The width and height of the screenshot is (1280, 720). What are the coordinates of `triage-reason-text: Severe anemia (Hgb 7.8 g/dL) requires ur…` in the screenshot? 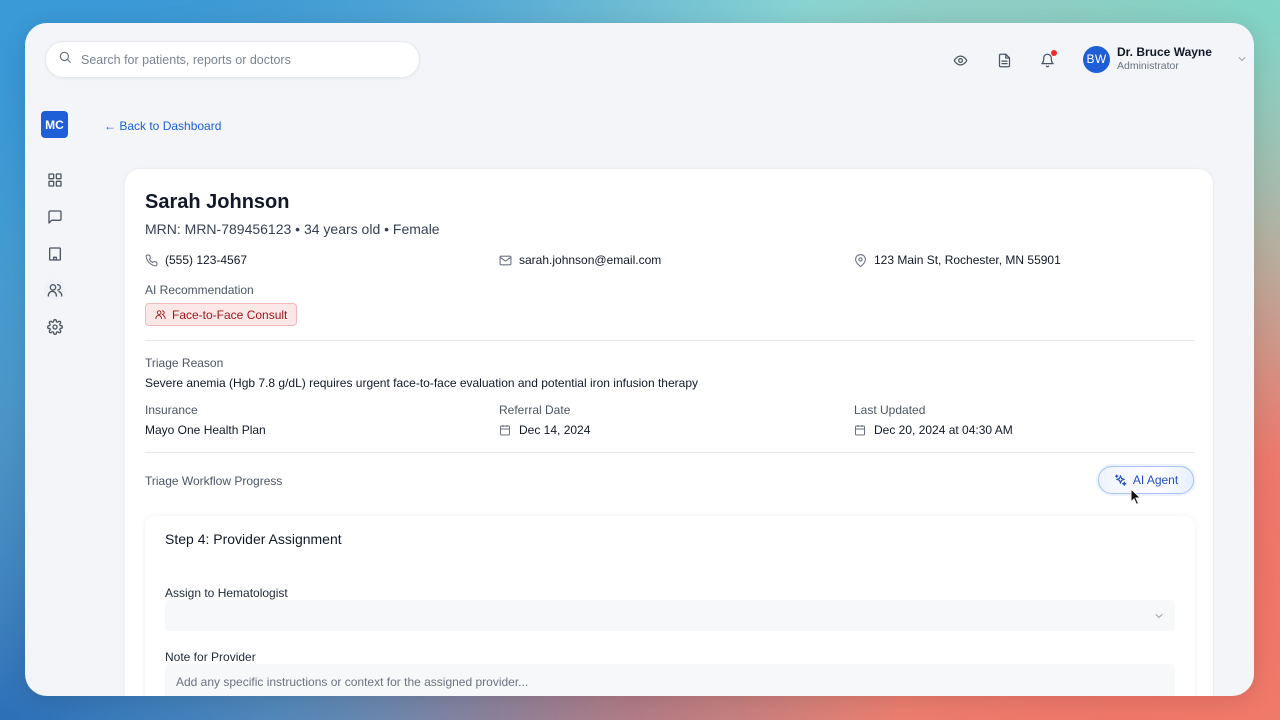 It's located at (422, 383).